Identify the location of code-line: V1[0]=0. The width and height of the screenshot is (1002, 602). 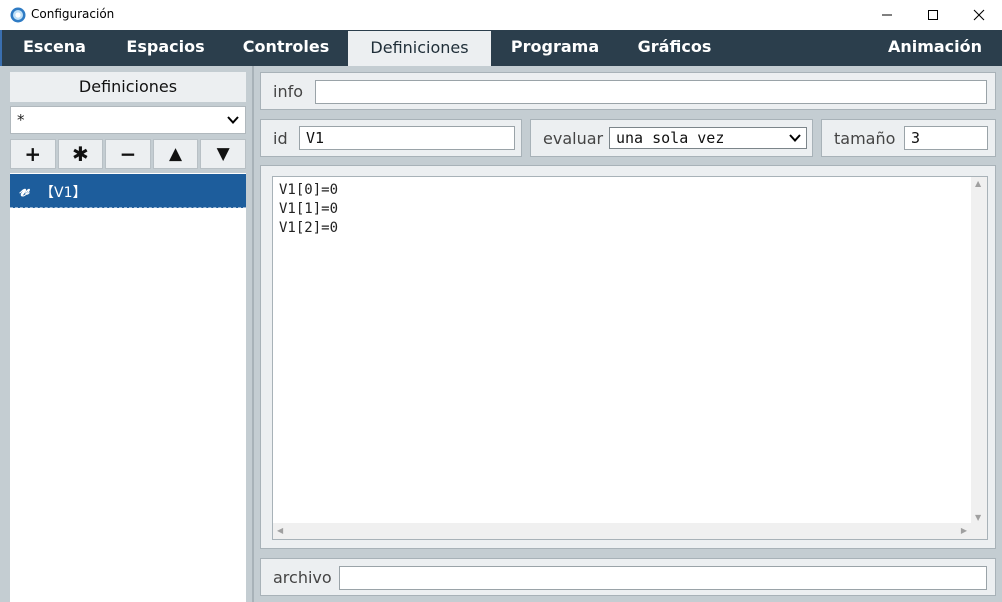
(309, 190).